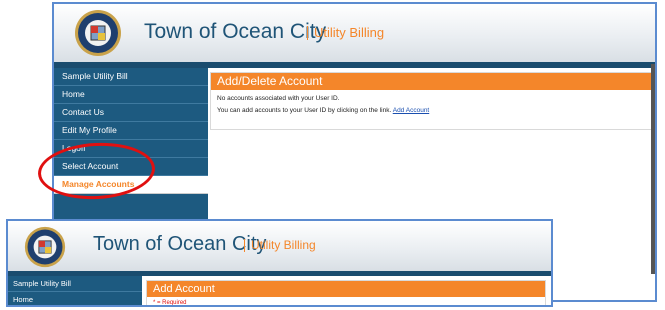 The image size is (665, 310). I want to click on sidebar-item-contact-us: Contact Us, so click(131, 113).